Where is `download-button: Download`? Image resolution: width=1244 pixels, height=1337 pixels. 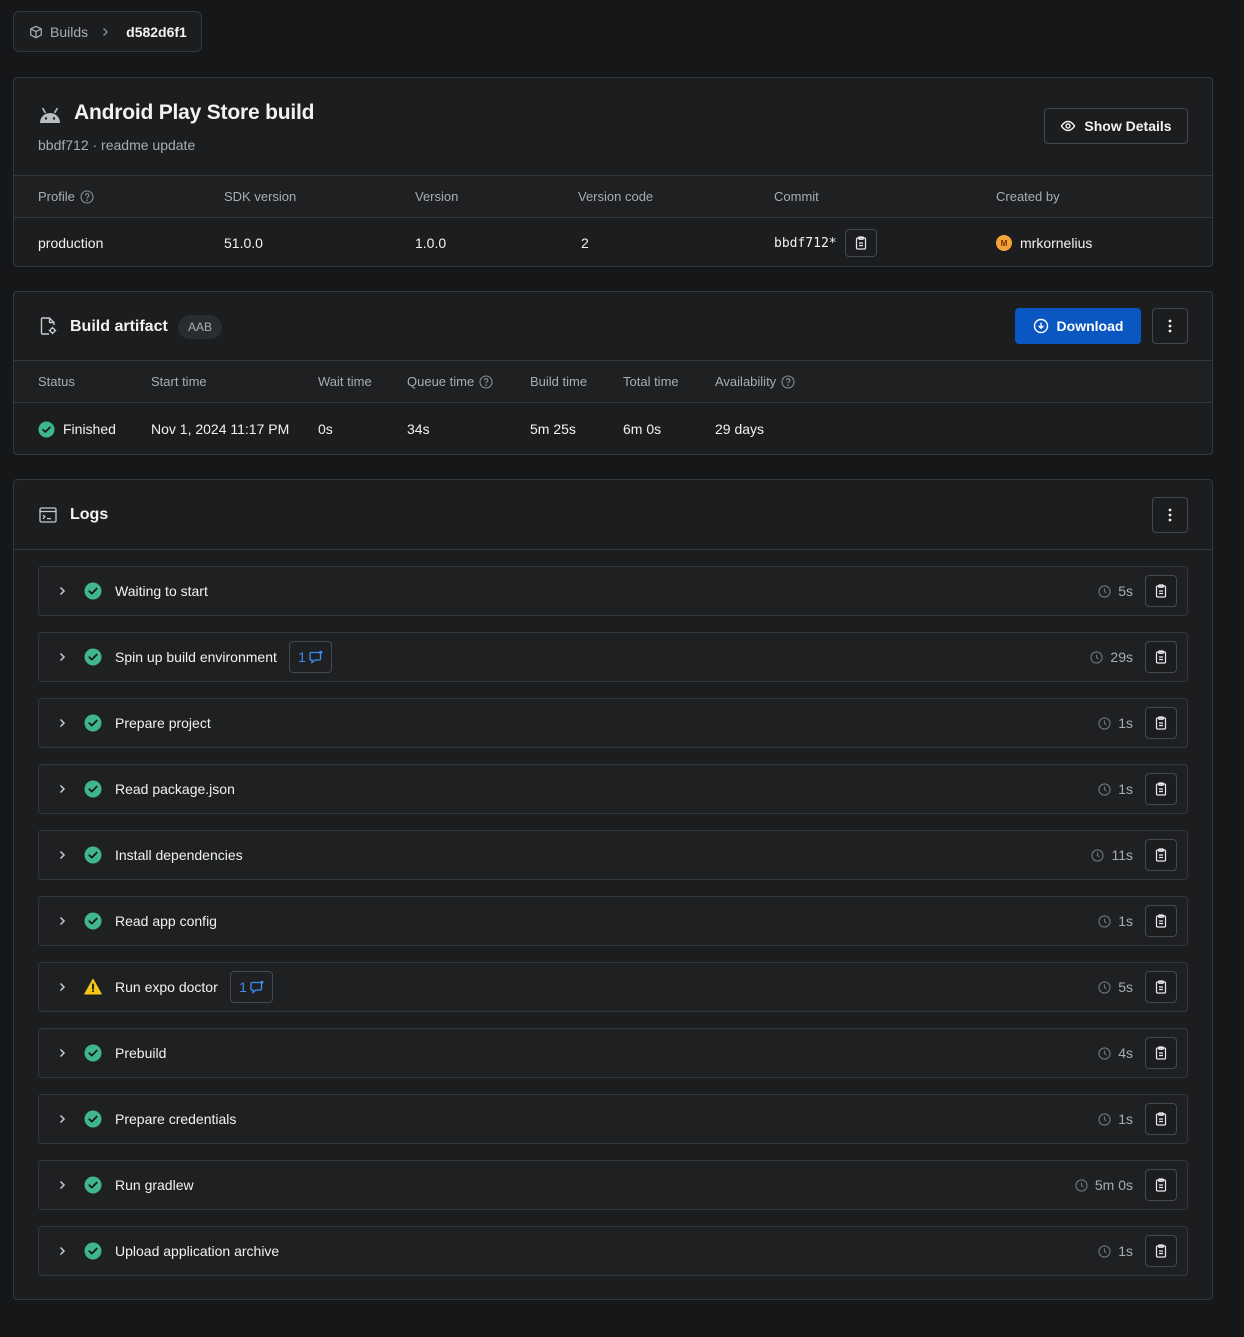 download-button: Download is located at coordinates (1078, 326).